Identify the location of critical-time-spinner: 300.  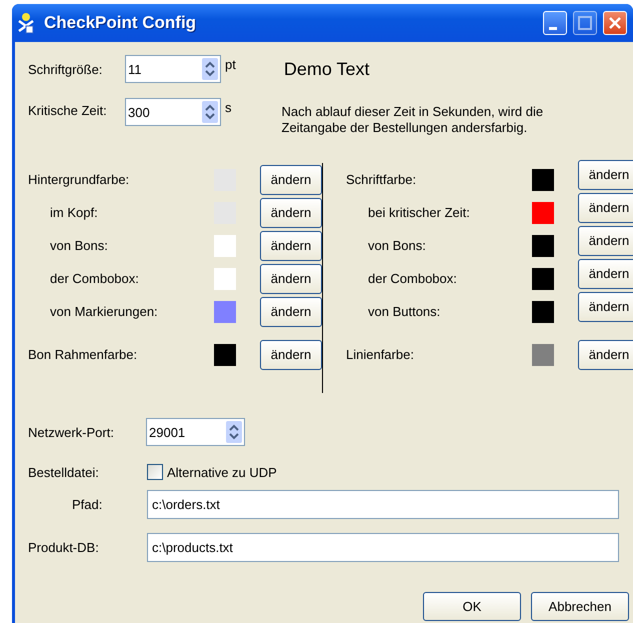
(173, 112).